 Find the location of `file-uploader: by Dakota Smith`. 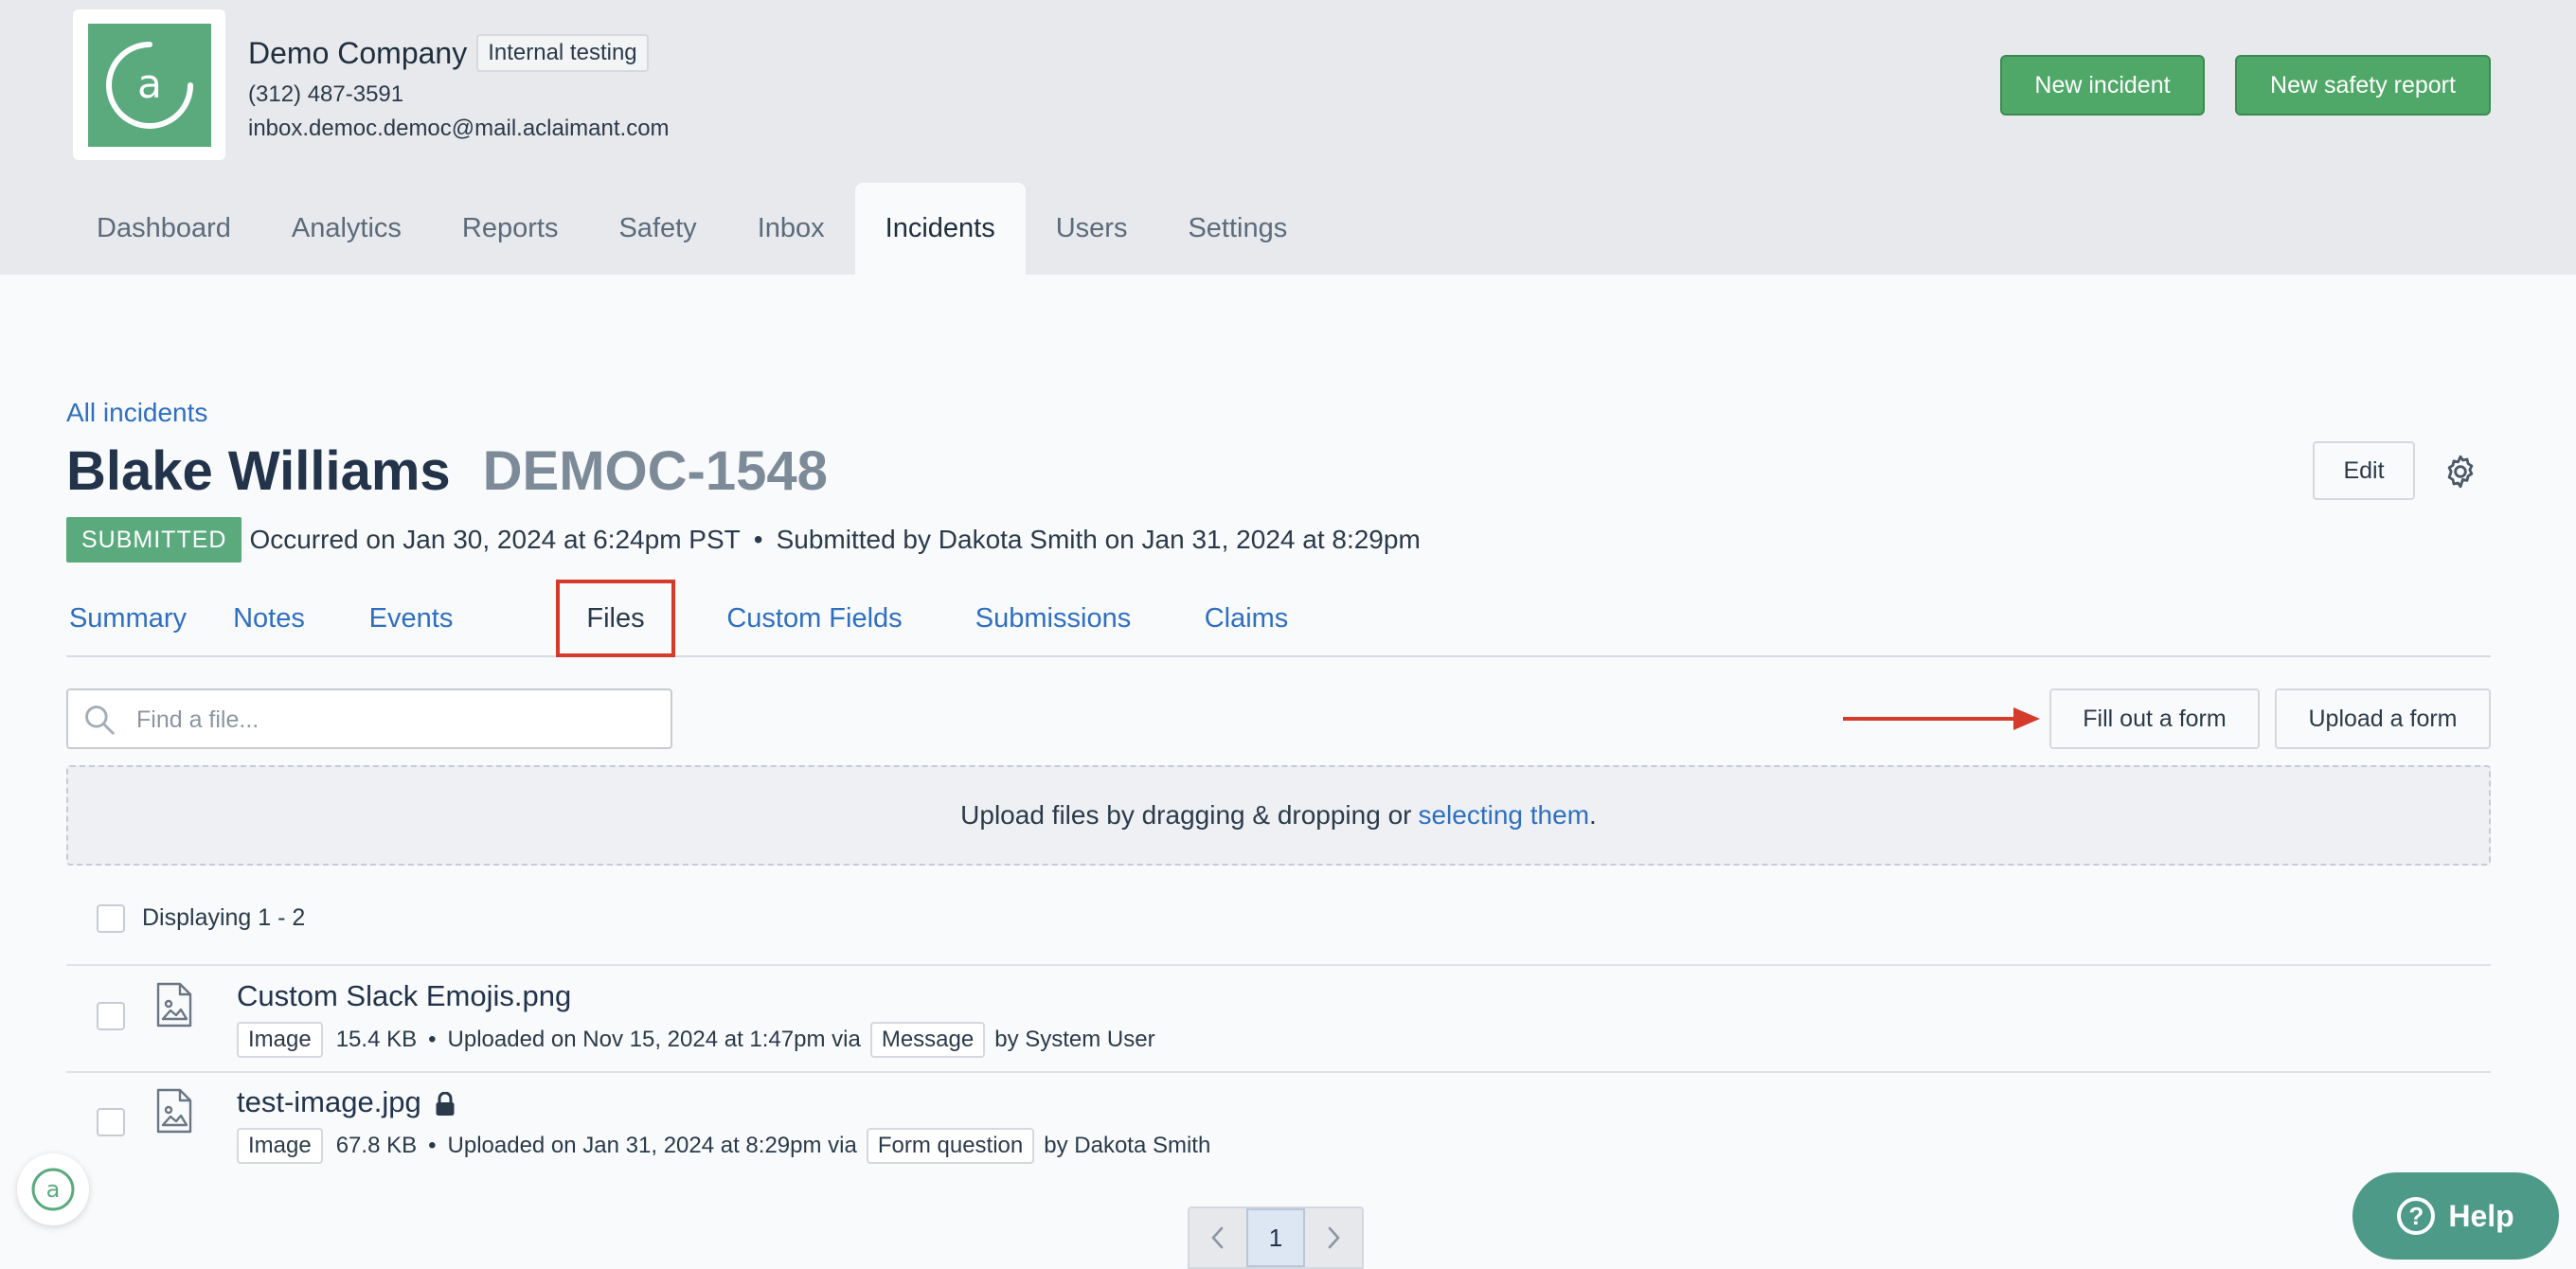

file-uploader: by Dakota Smith is located at coordinates (1127, 1145).